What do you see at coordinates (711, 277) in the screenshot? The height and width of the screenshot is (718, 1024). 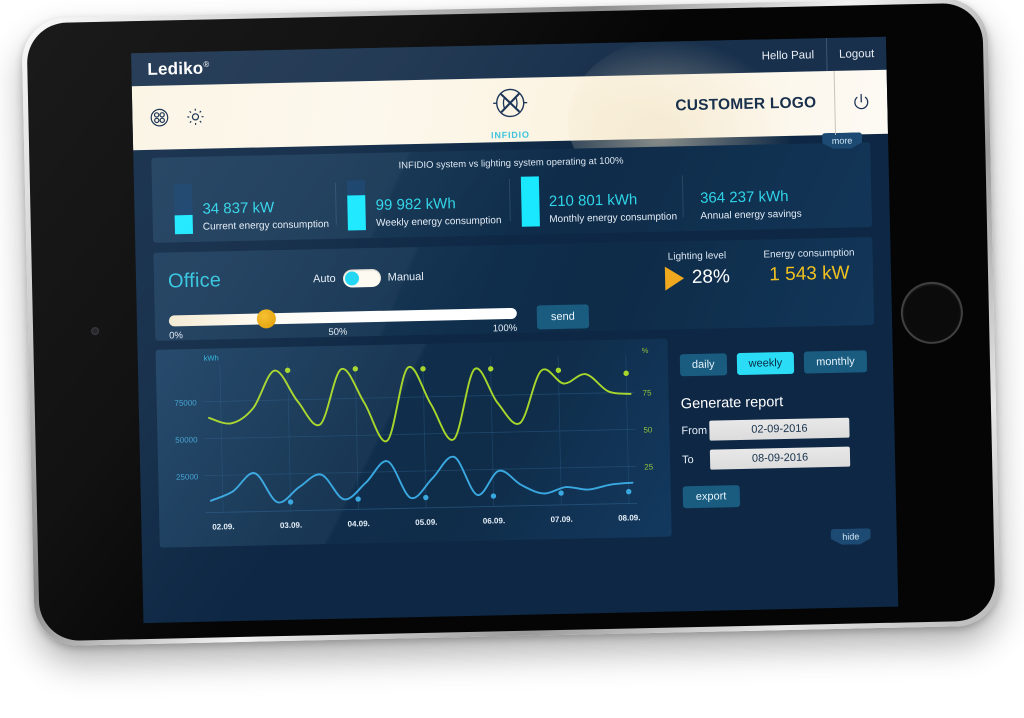 I see `lighting-level-value: 28%` at bounding box center [711, 277].